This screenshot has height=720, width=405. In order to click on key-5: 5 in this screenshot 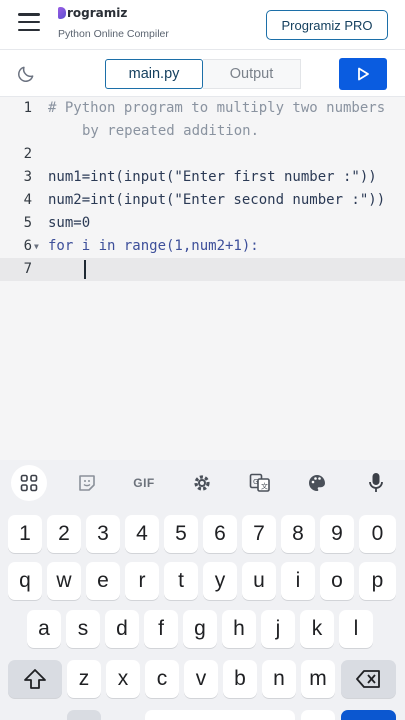, I will do `click(181, 534)`.